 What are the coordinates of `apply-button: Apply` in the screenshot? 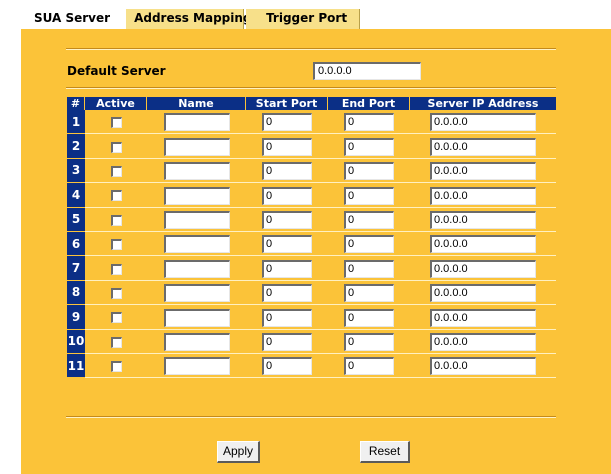 It's located at (238, 452).